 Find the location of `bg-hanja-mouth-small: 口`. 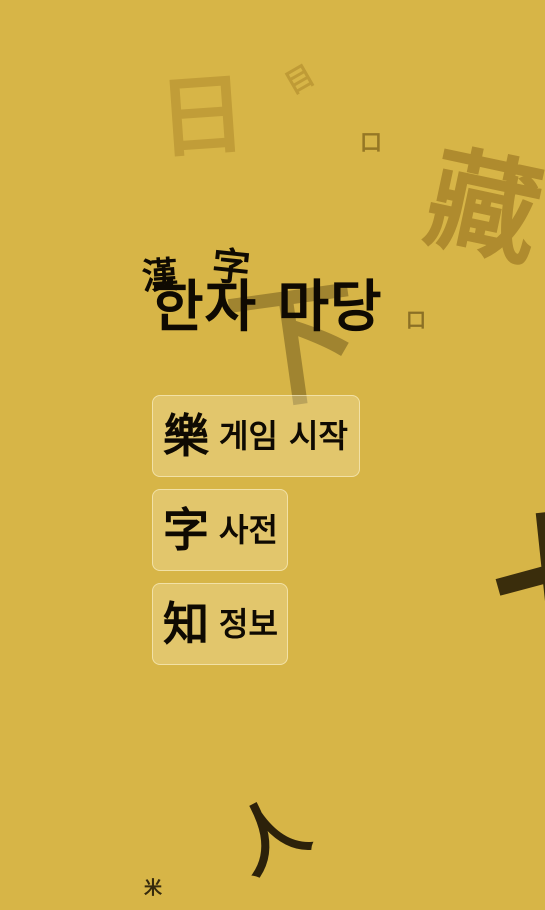

bg-hanja-mouth-small: 口 is located at coordinates (371, 143).